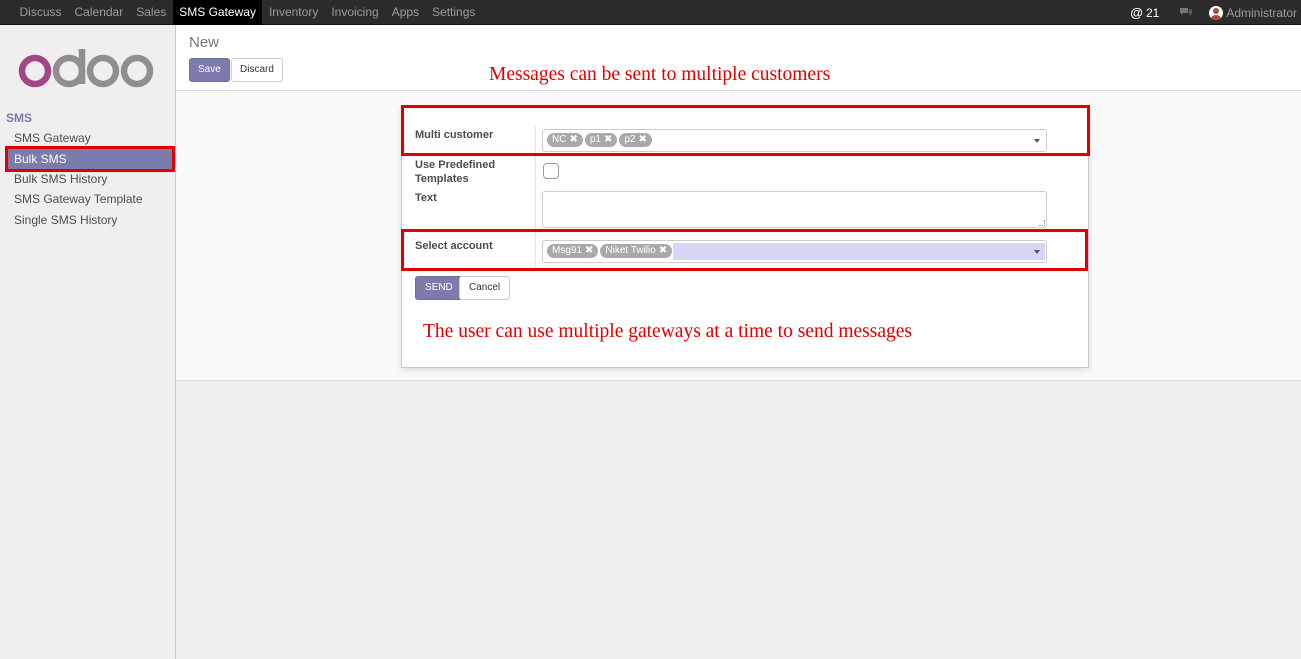 This screenshot has height=659, width=1301. I want to click on text-label: Text, so click(426, 198).